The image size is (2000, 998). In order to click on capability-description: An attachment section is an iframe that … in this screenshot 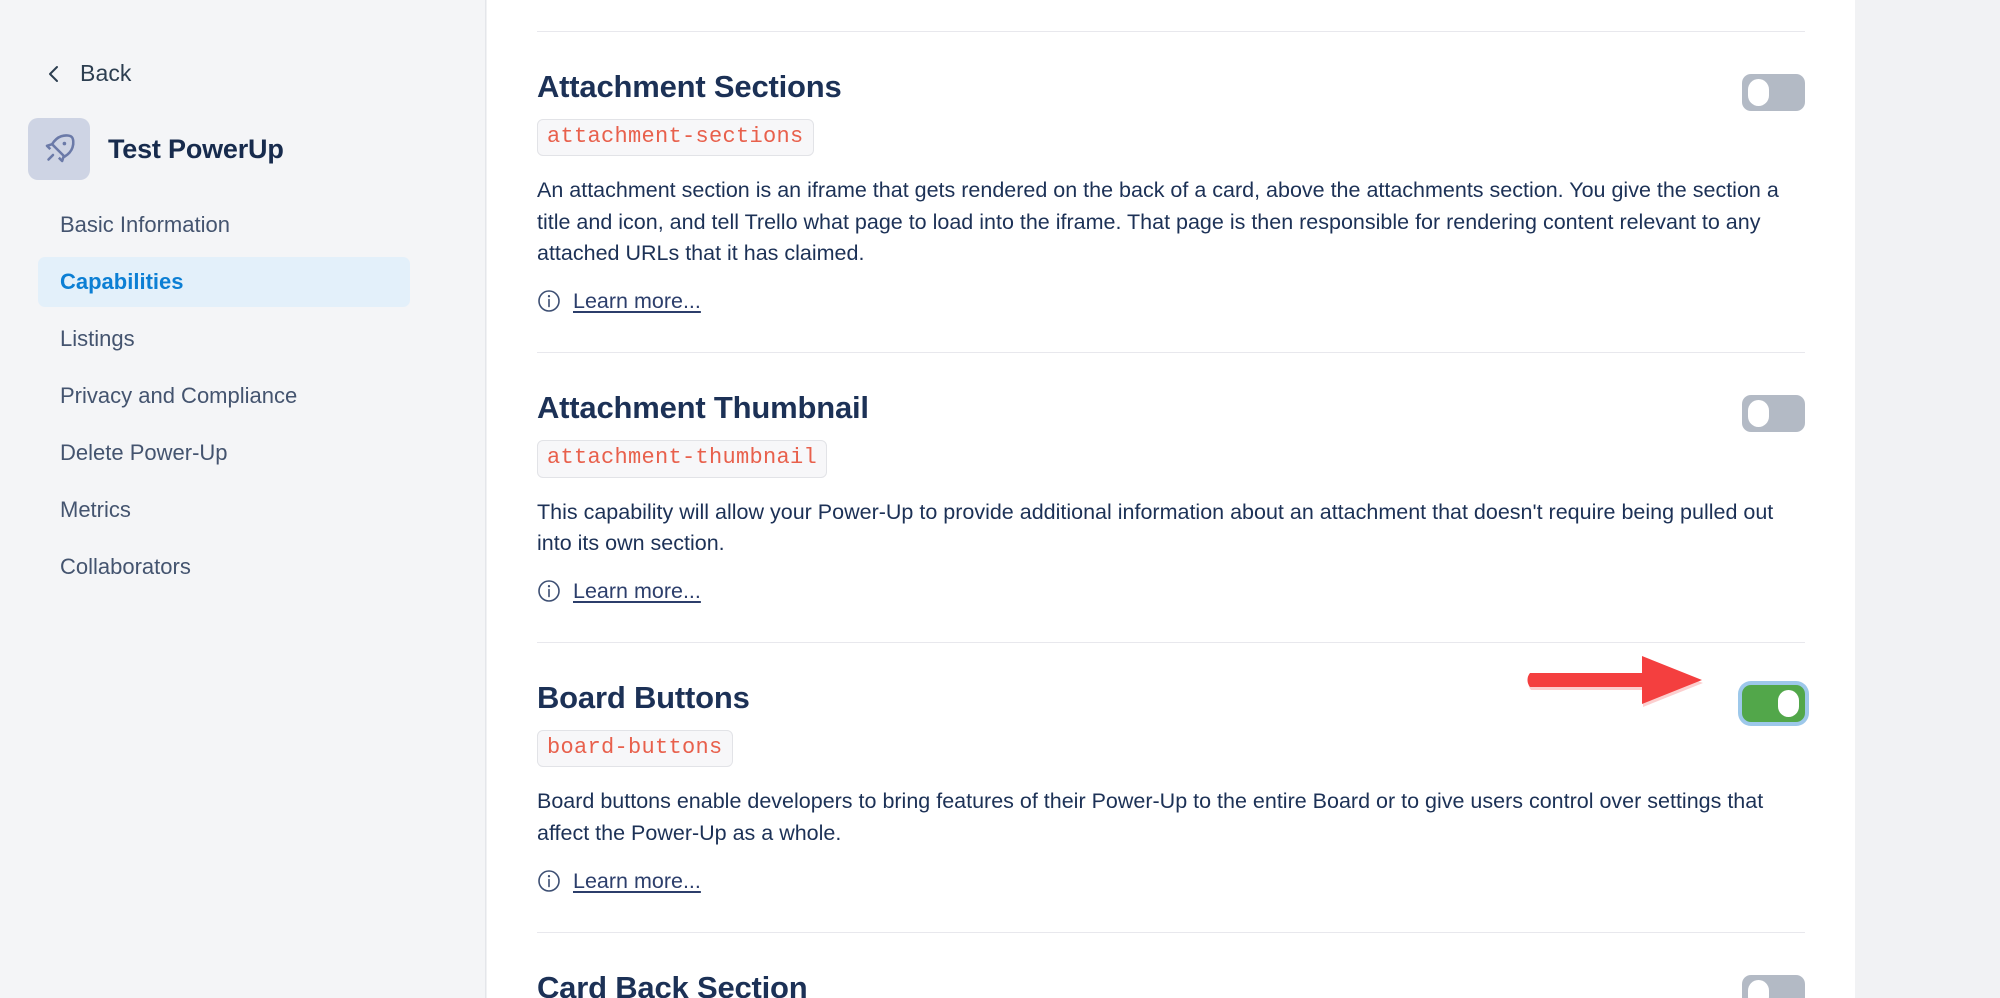, I will do `click(1158, 222)`.